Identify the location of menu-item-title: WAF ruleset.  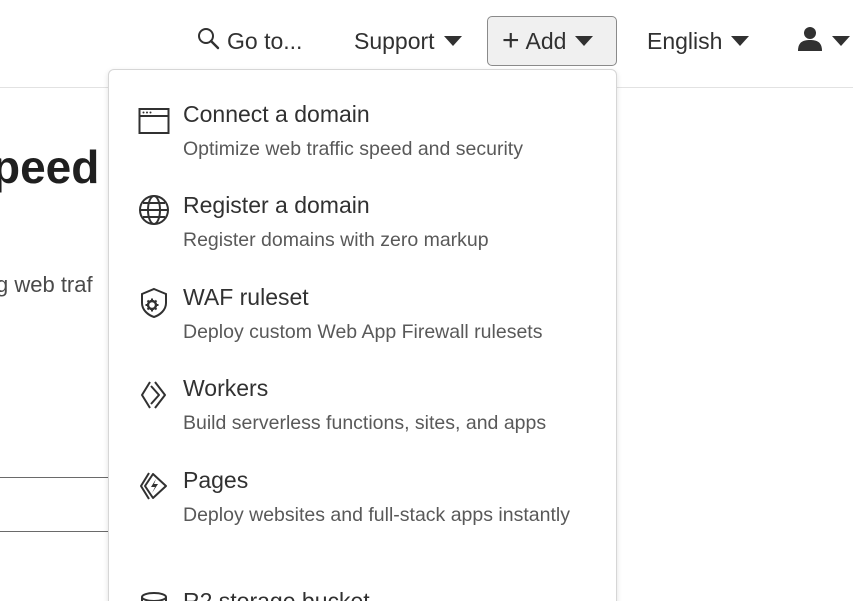
(246, 297).